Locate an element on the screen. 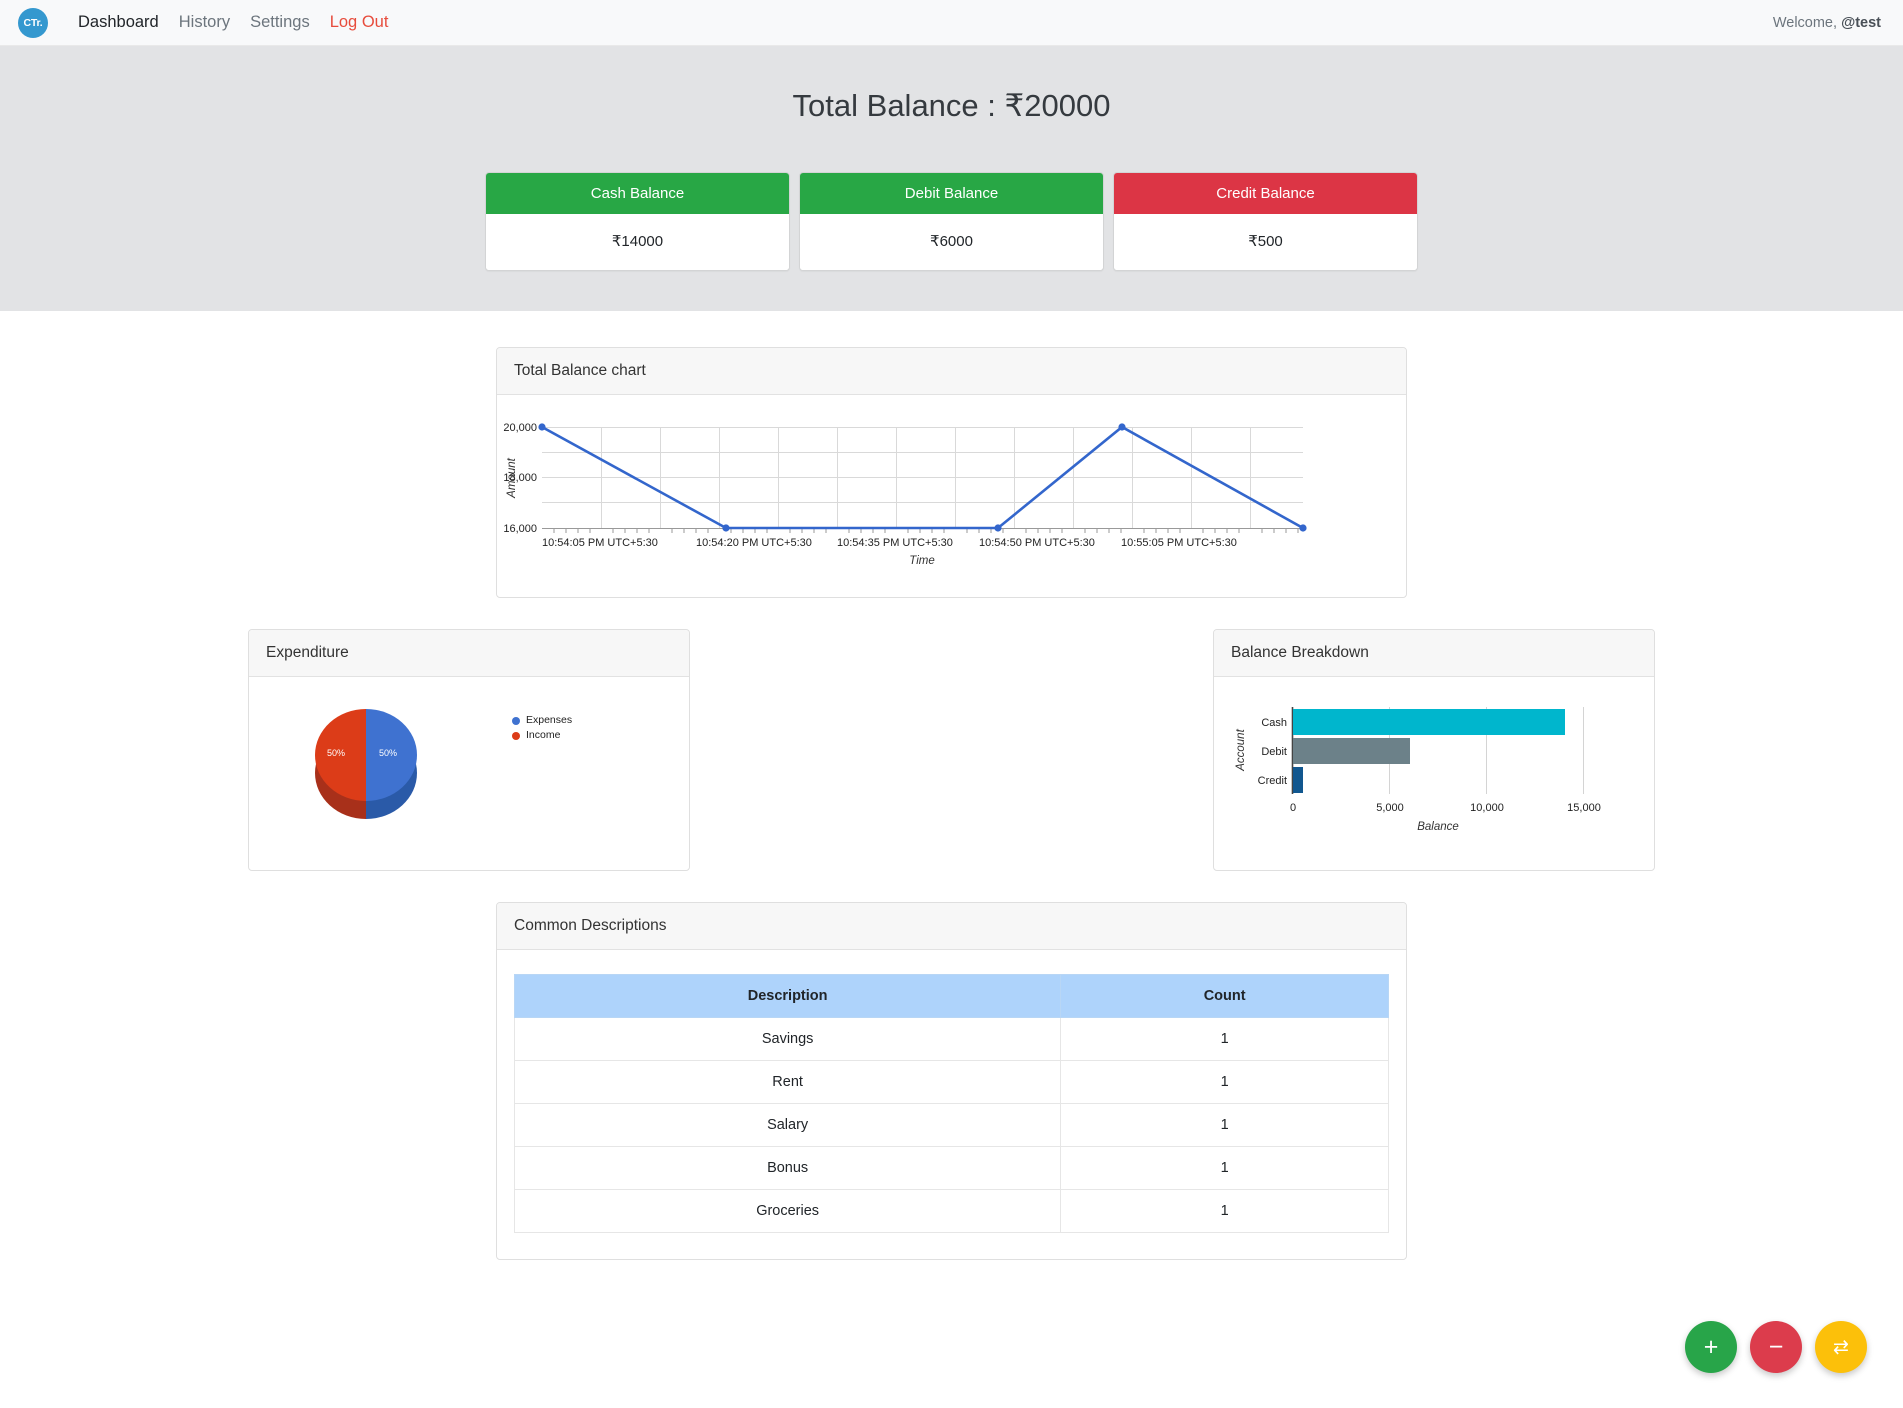 The width and height of the screenshot is (1903, 1408). page-title: Total Balance : ₹20000 is located at coordinates (951, 105).